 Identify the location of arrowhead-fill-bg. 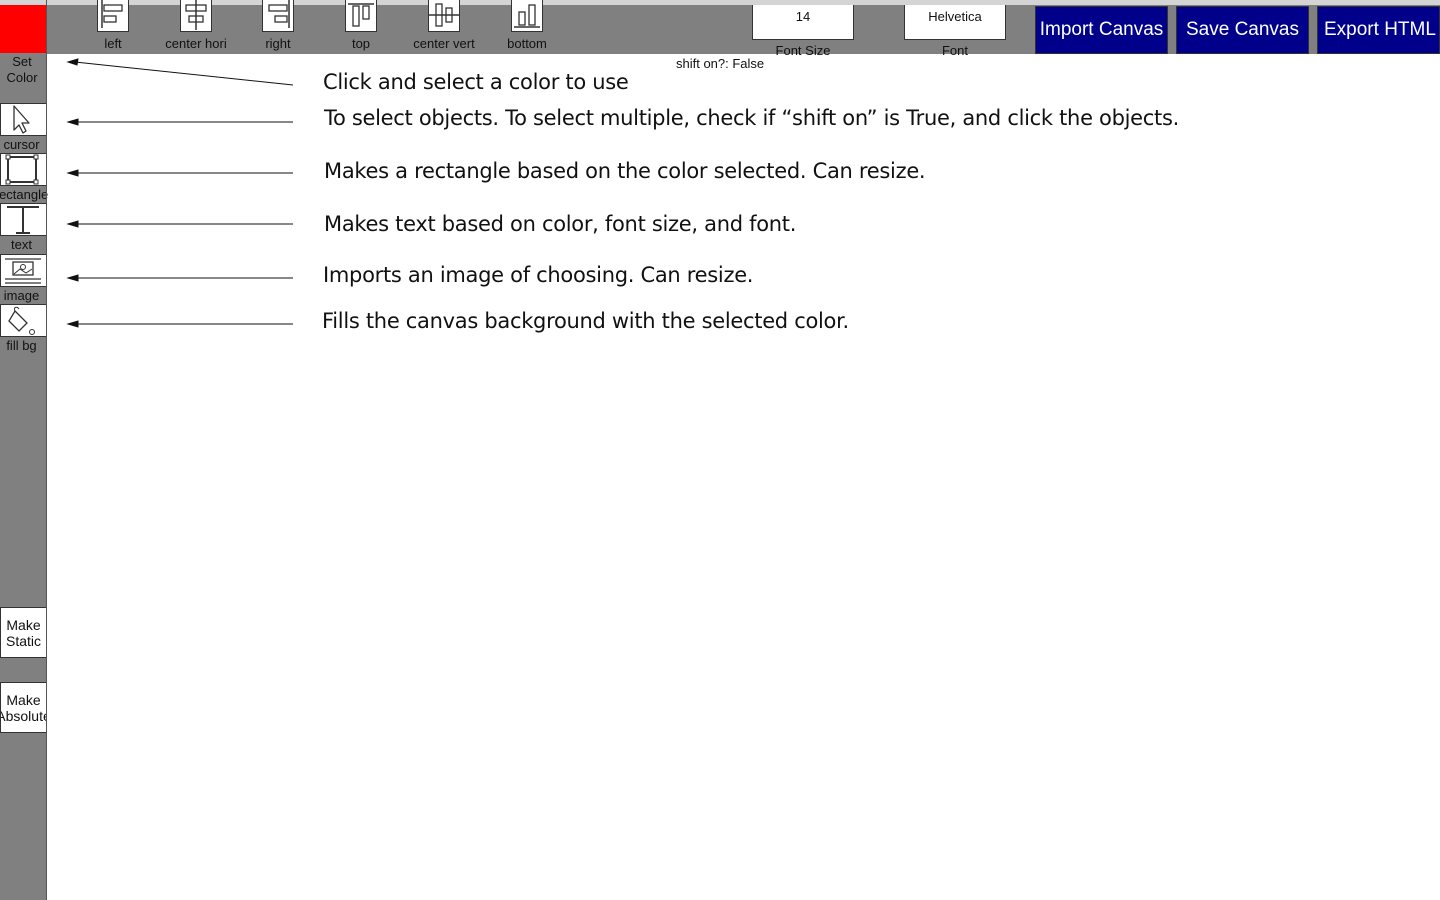
(72, 324).